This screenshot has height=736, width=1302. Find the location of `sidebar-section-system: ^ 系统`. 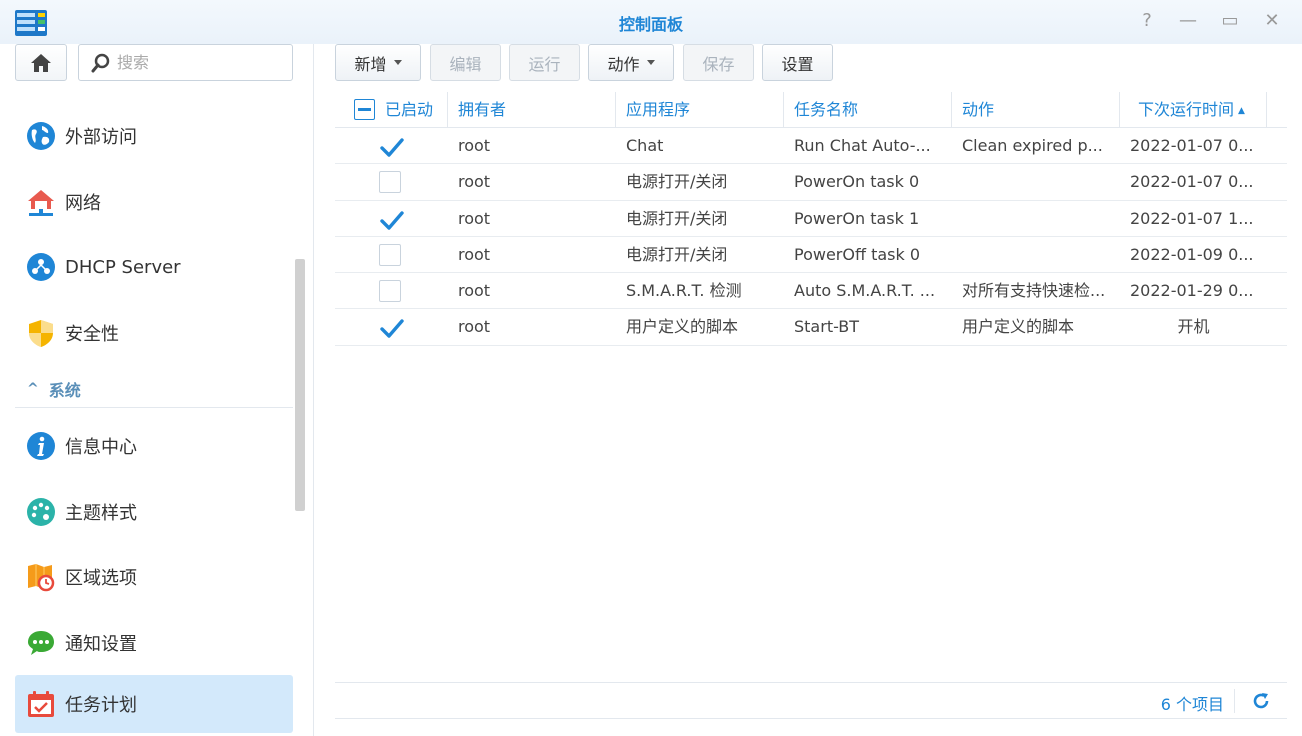

sidebar-section-system: ^ 系统 is located at coordinates (154, 389).